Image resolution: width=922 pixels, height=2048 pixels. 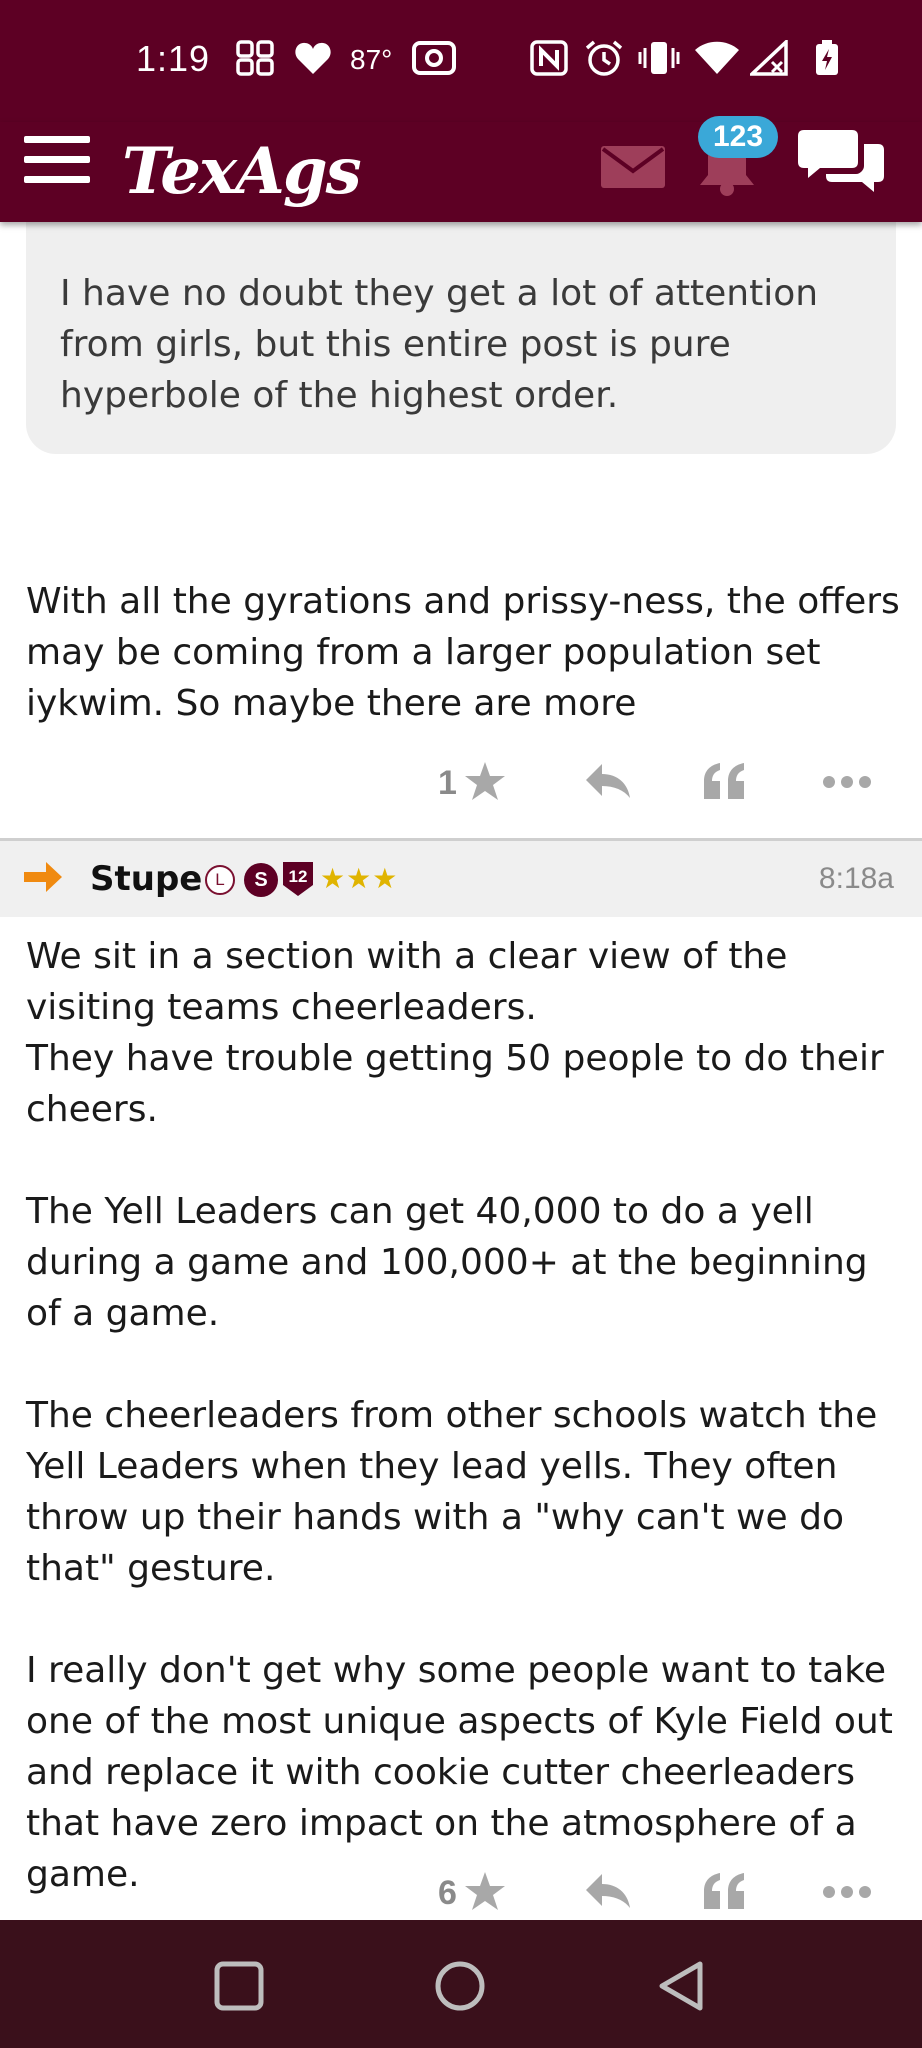 I want to click on alarm-icon, so click(x=604, y=58).